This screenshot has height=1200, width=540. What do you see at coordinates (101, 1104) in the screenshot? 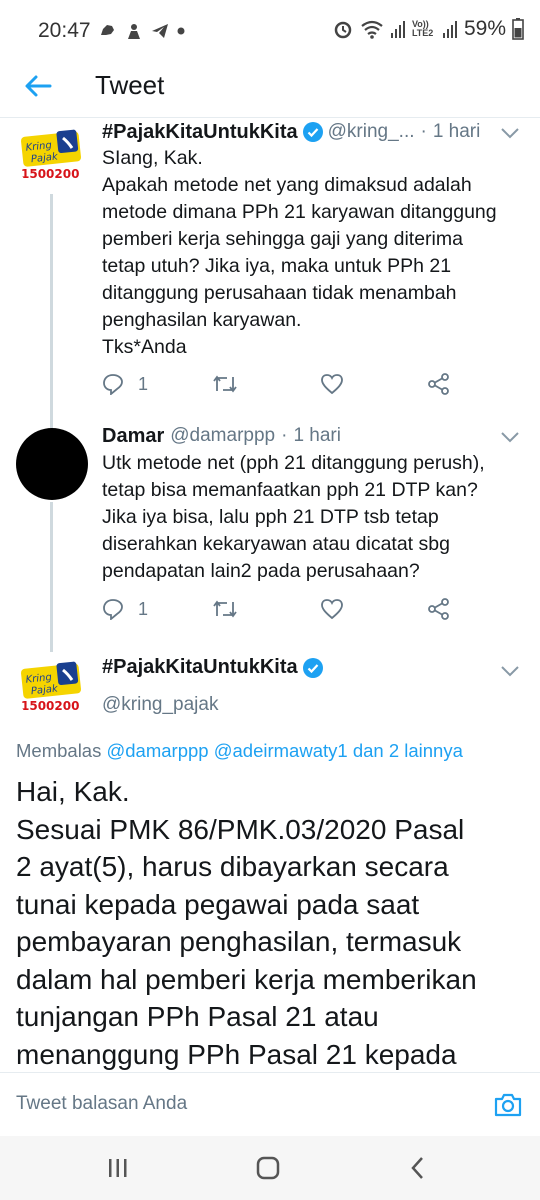
I see `reply-input: Tweet balasan Anda` at bounding box center [101, 1104].